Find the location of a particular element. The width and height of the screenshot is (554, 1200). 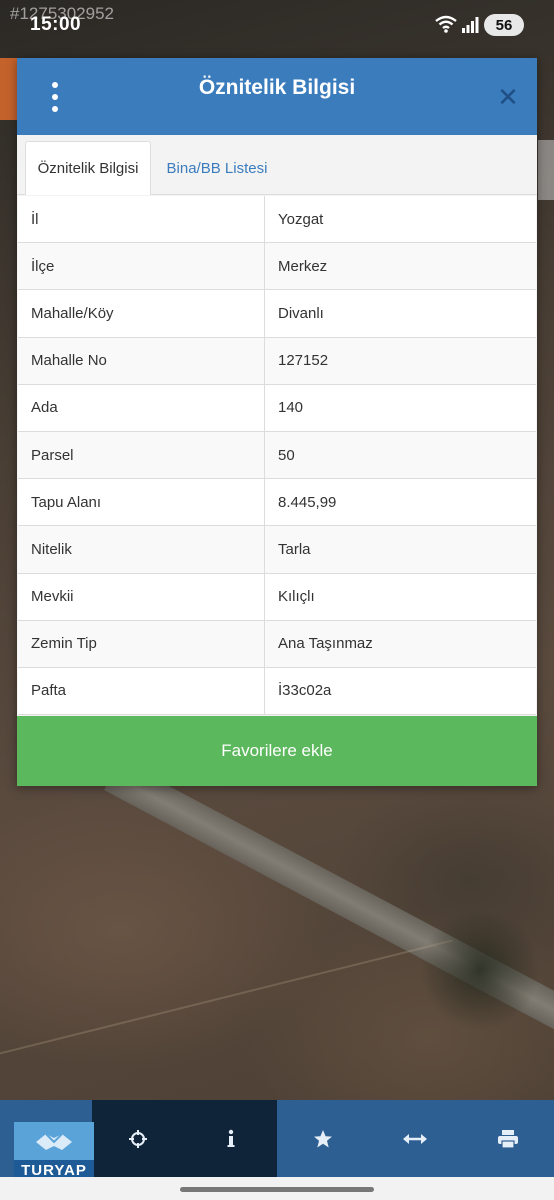

attribute-key: Parsel is located at coordinates (141, 455).